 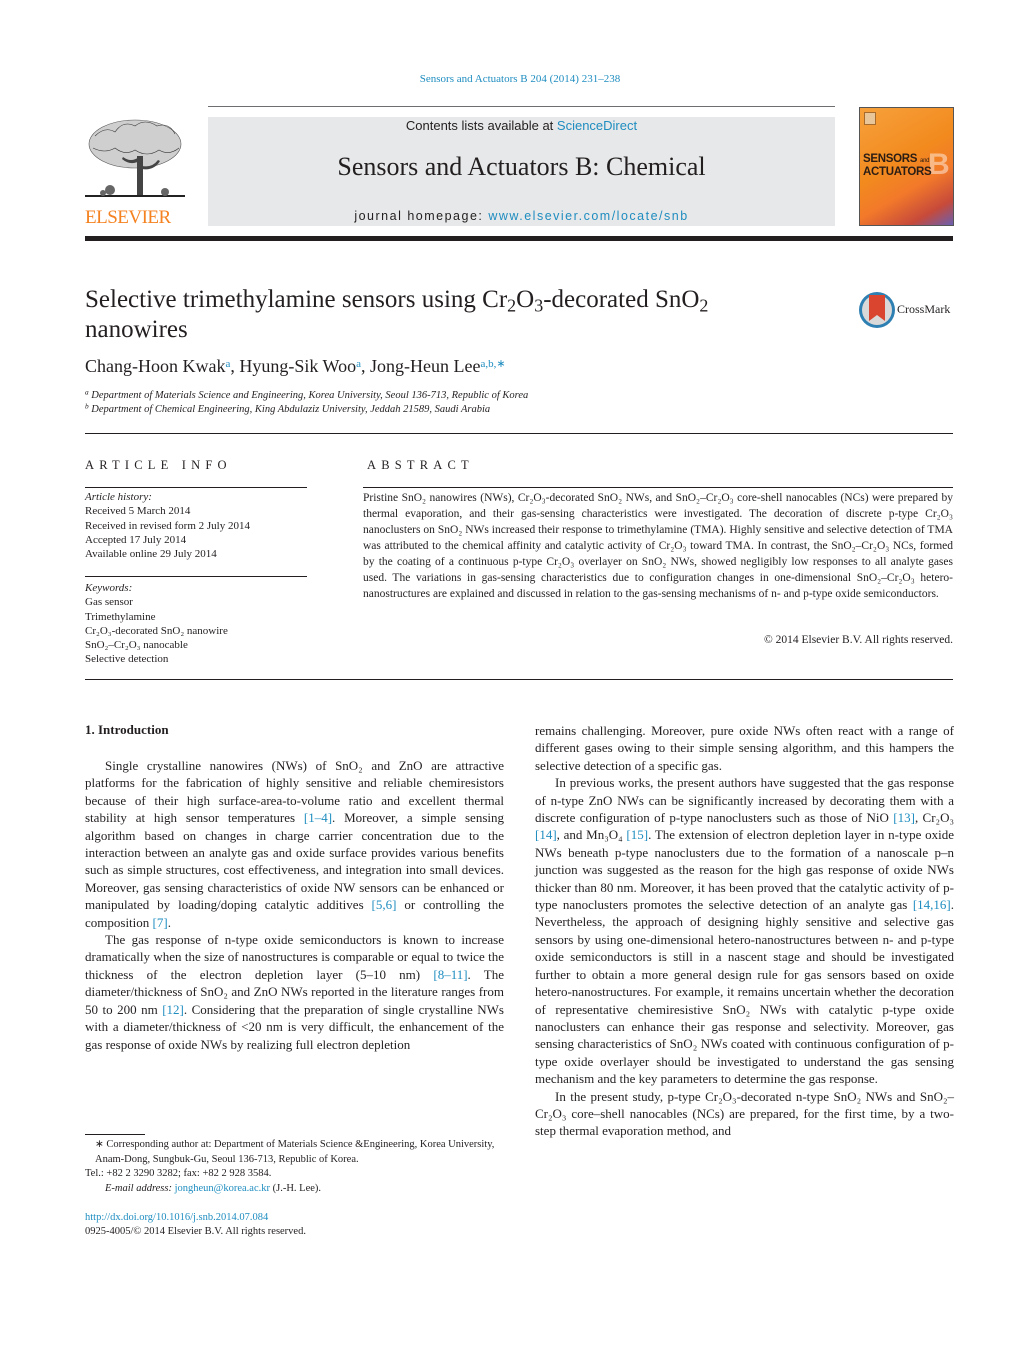 I want to click on contents-prefix: Contents lists available at, so click(x=481, y=125).